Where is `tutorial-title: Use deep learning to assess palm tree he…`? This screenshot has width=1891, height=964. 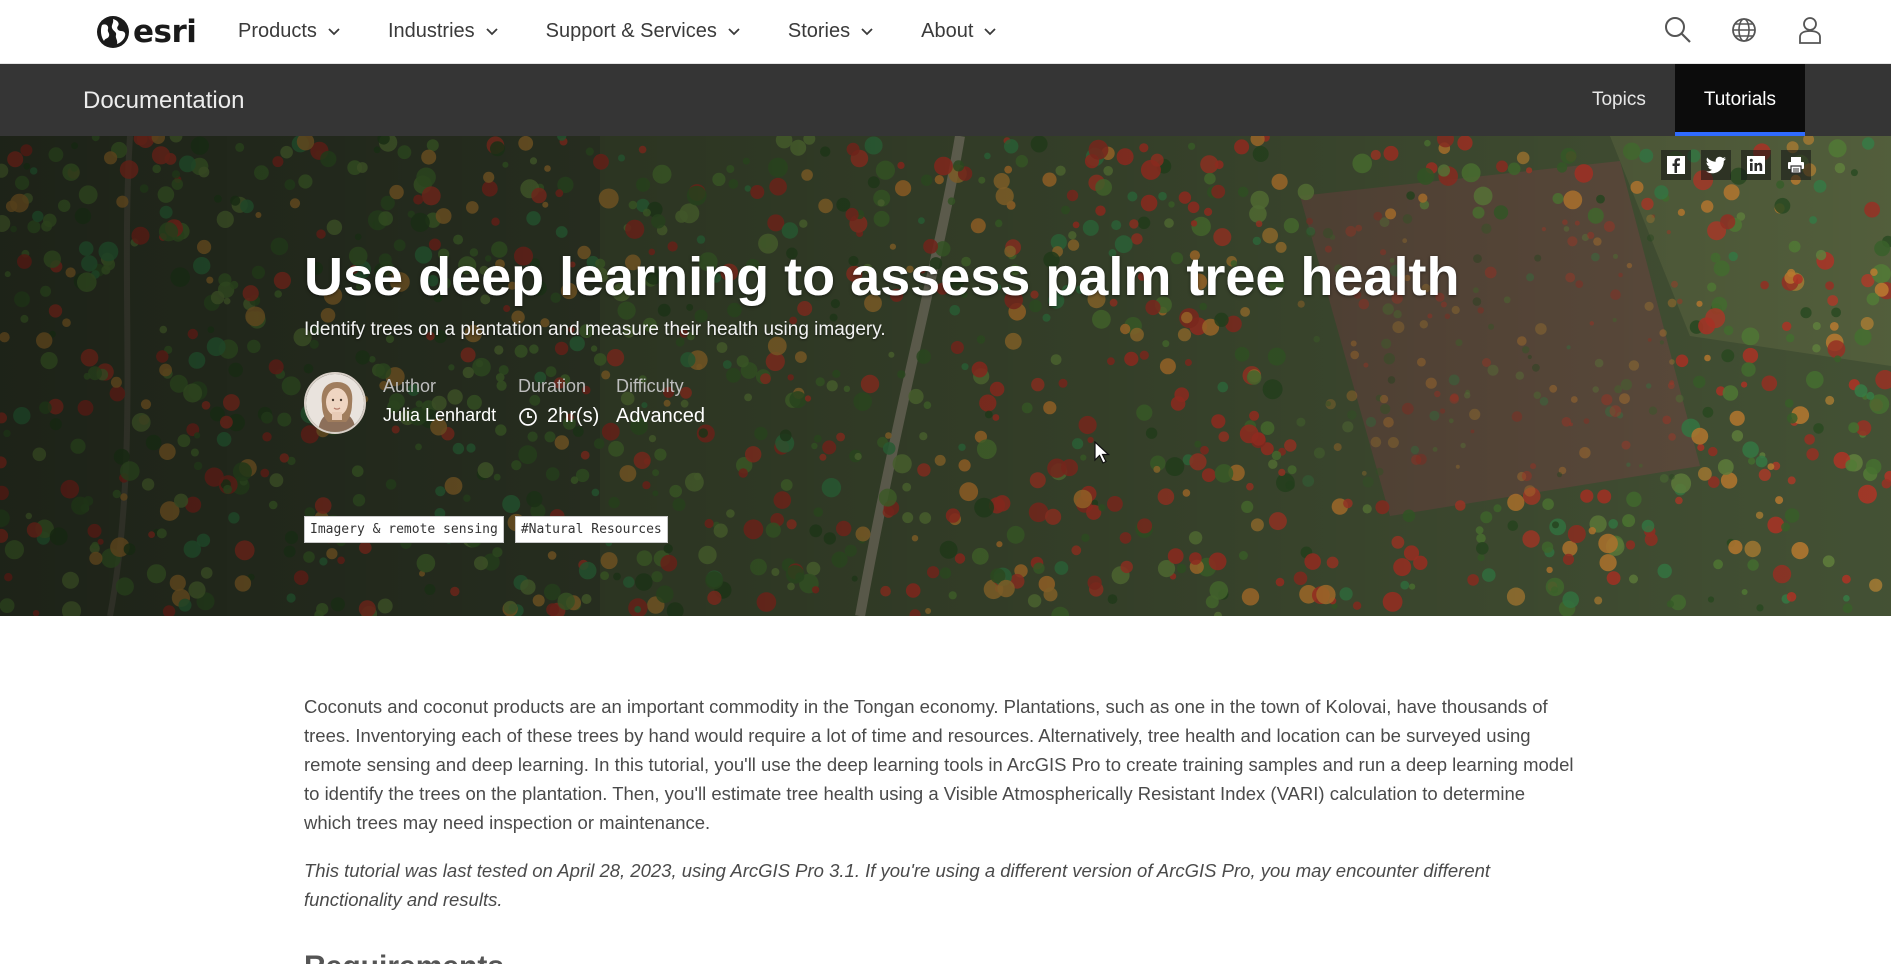 tutorial-title: Use deep learning to assess palm tree he… is located at coordinates (882, 277).